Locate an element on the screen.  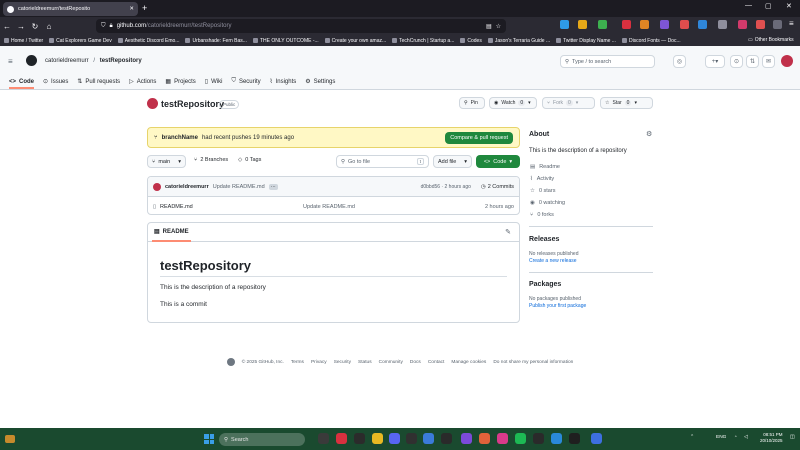
tab-actions: ▷ Actions is located at coordinates (142, 83).